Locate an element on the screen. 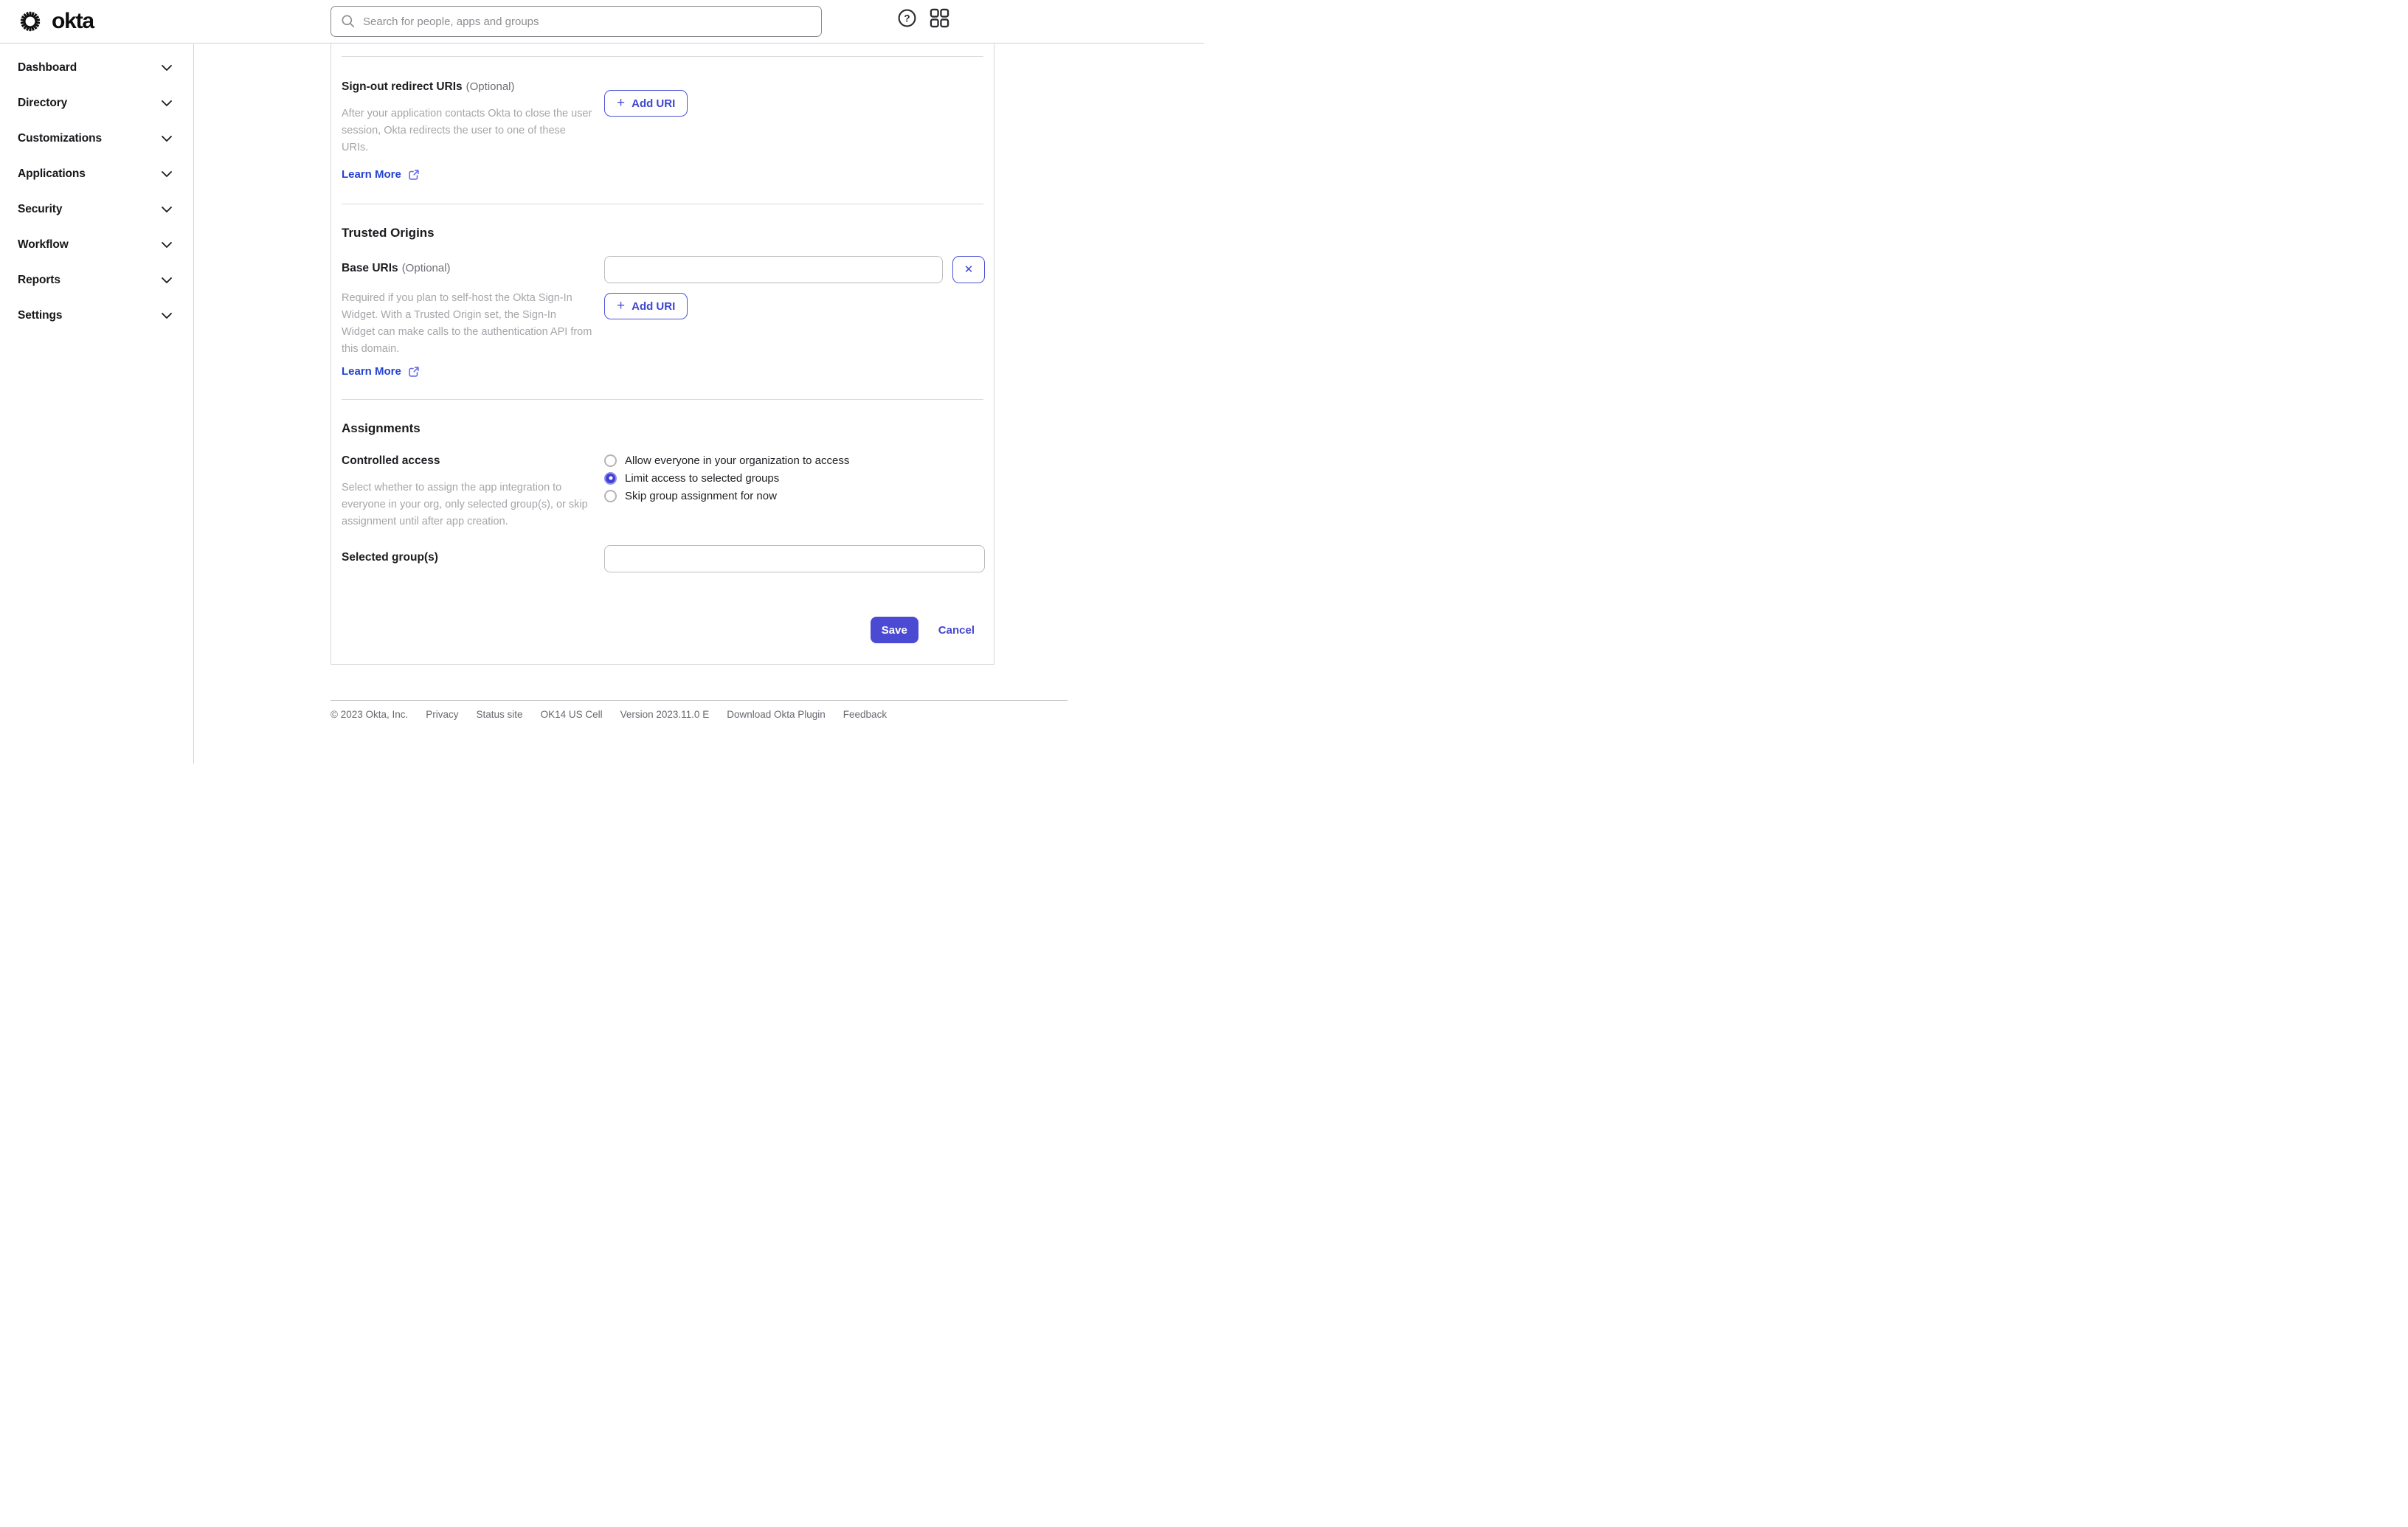 This screenshot has height=1527, width=2408. version-label: Version 2023.11.0 E is located at coordinates (665, 715).